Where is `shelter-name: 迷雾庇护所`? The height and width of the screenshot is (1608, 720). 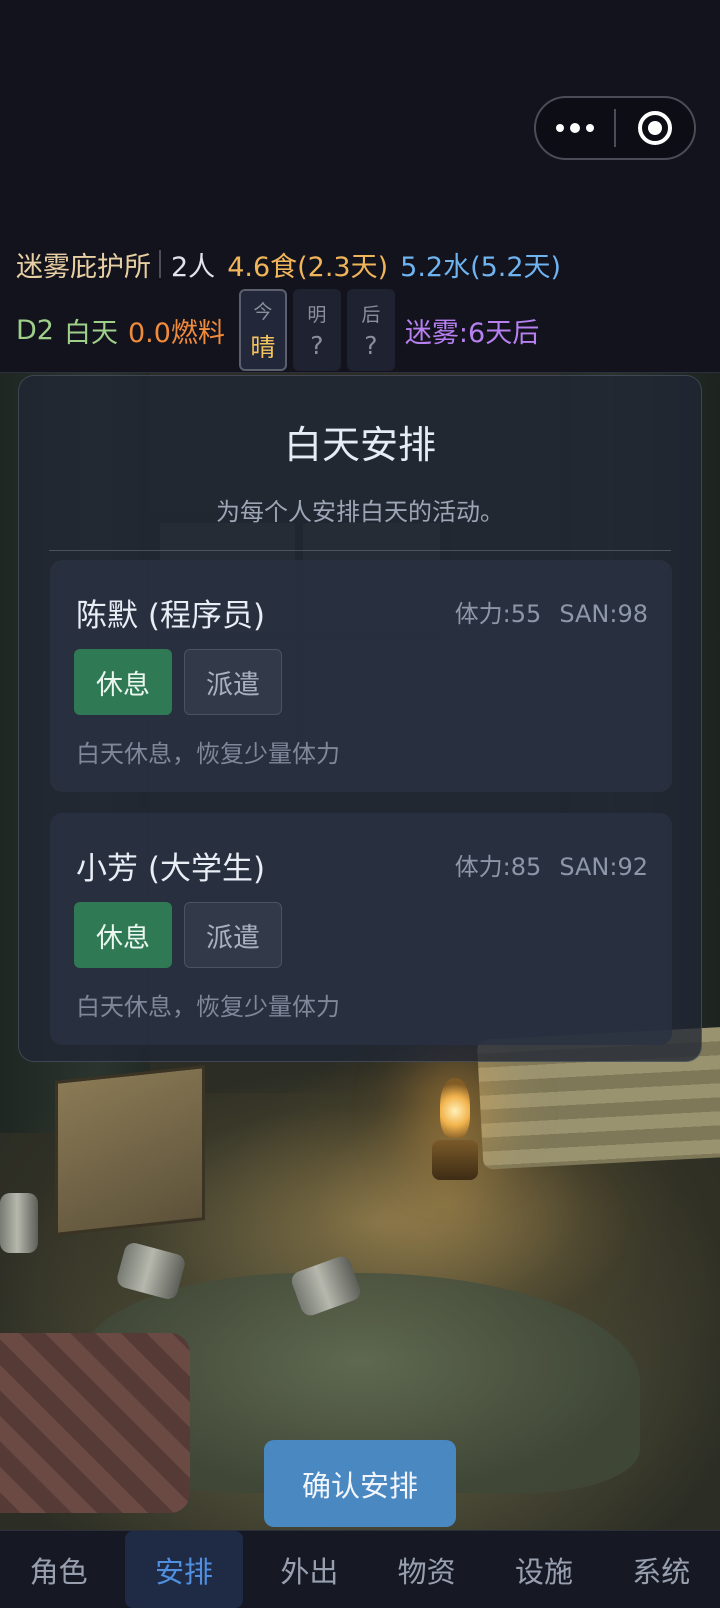
shelter-name: 迷雾庇护所 is located at coordinates (83, 267).